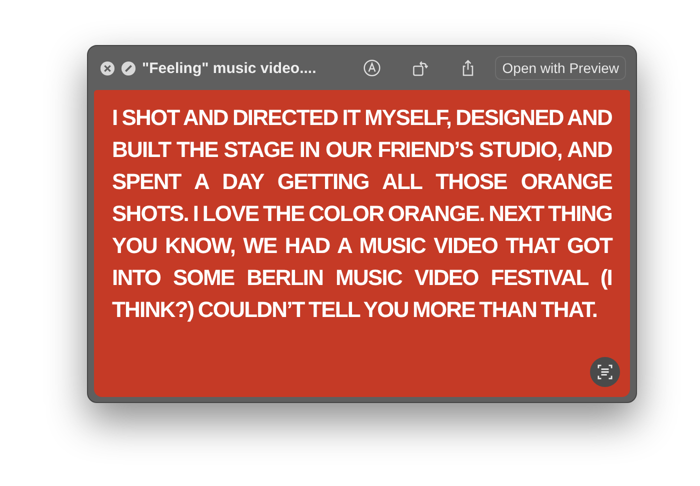 The height and width of the screenshot is (486, 700). Describe the element at coordinates (128, 68) in the screenshot. I see `prohibited-icon` at that location.